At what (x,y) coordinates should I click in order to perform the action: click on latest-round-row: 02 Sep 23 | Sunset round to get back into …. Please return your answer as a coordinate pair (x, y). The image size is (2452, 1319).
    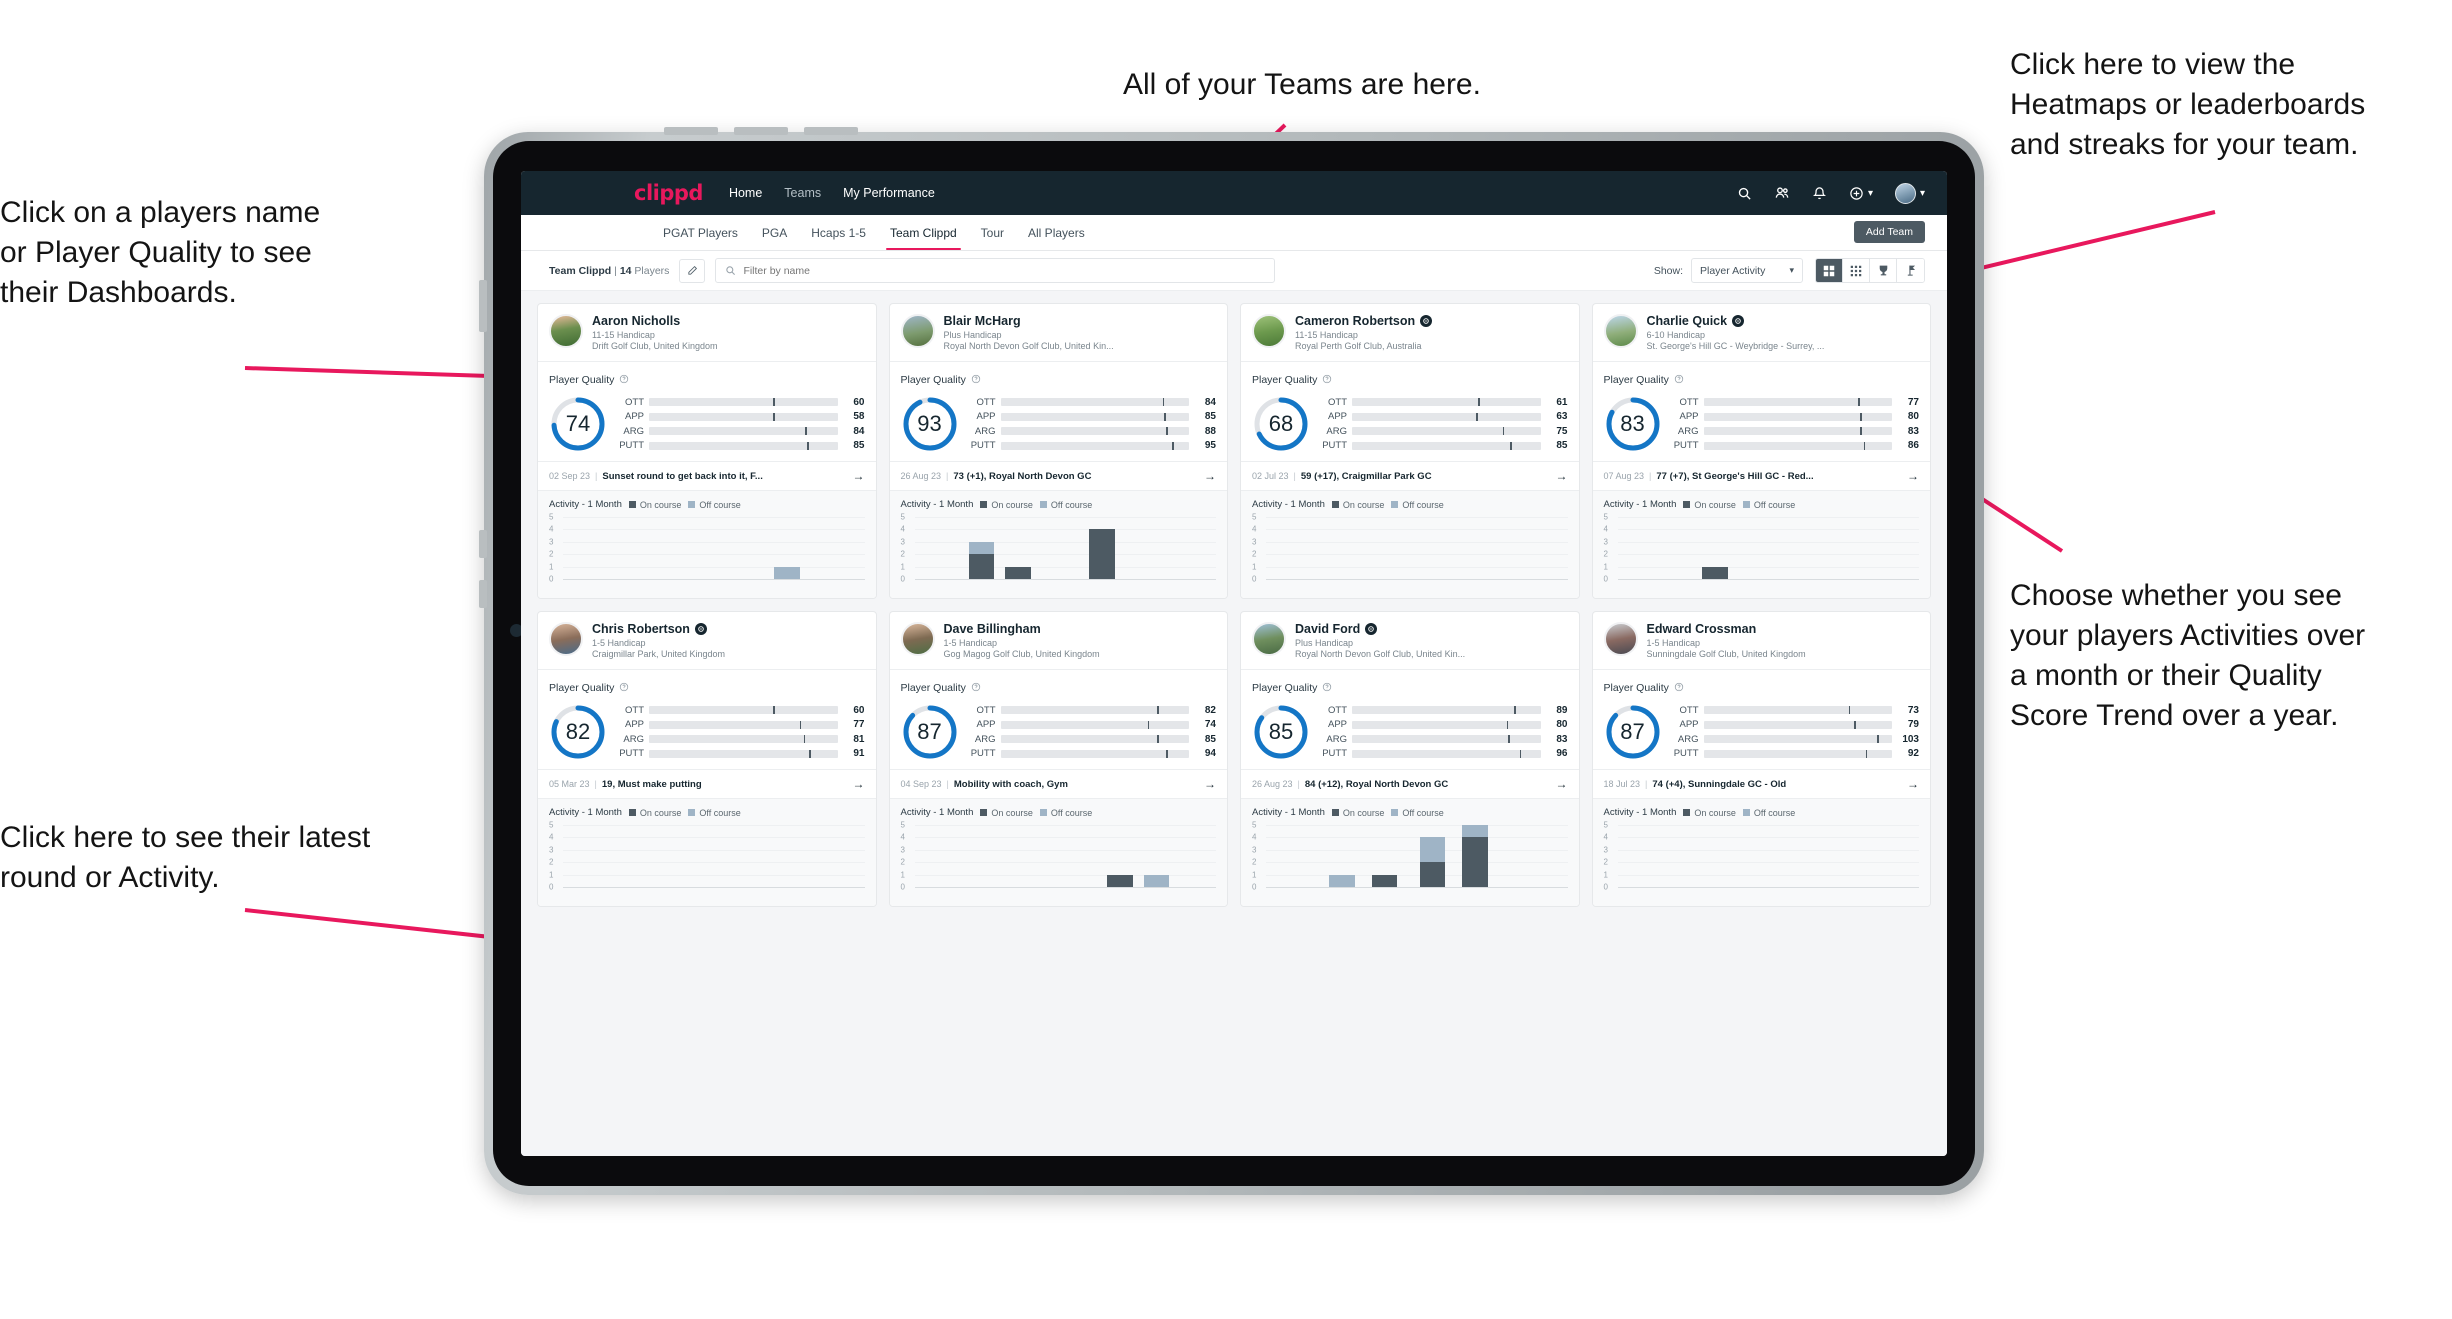
    Looking at the image, I should click on (707, 475).